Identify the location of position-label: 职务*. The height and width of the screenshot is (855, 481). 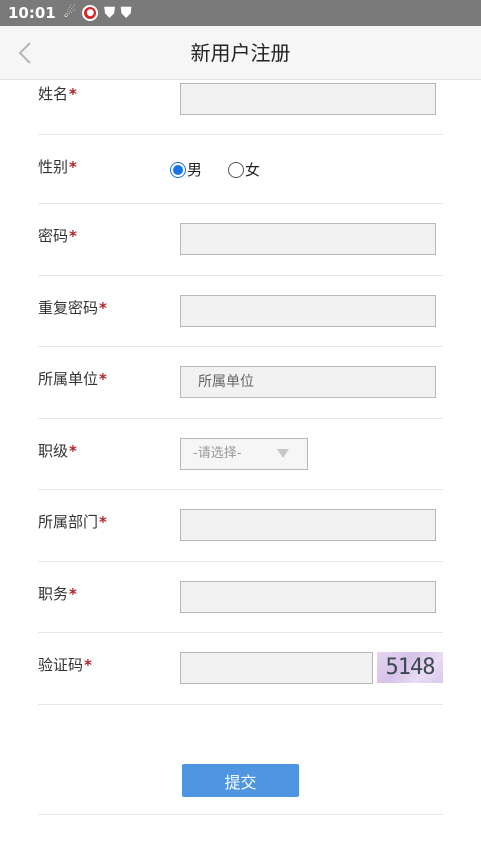
(57, 593).